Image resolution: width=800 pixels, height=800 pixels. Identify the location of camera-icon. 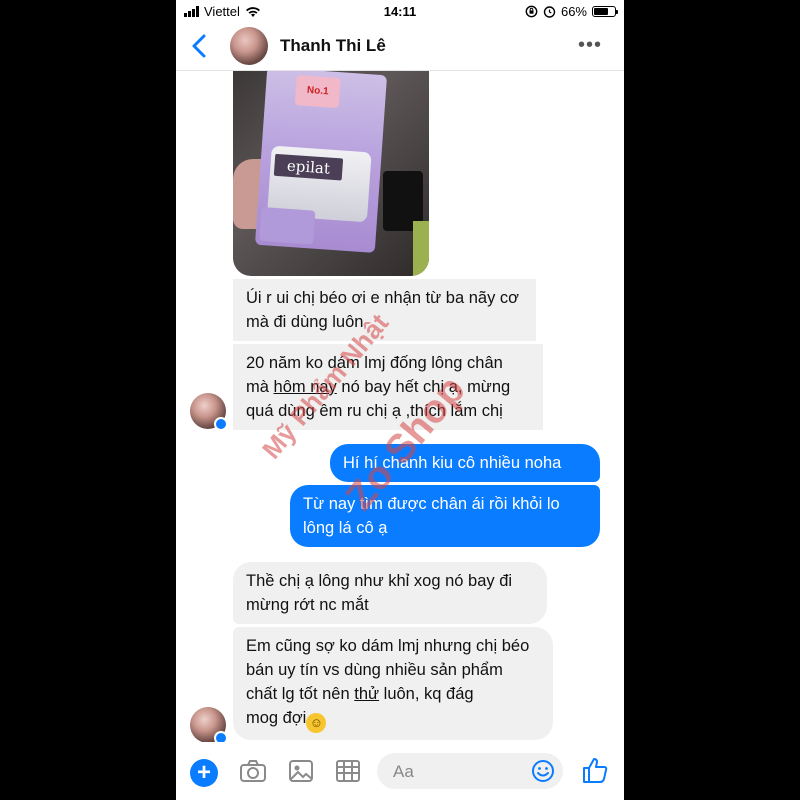
(253, 771).